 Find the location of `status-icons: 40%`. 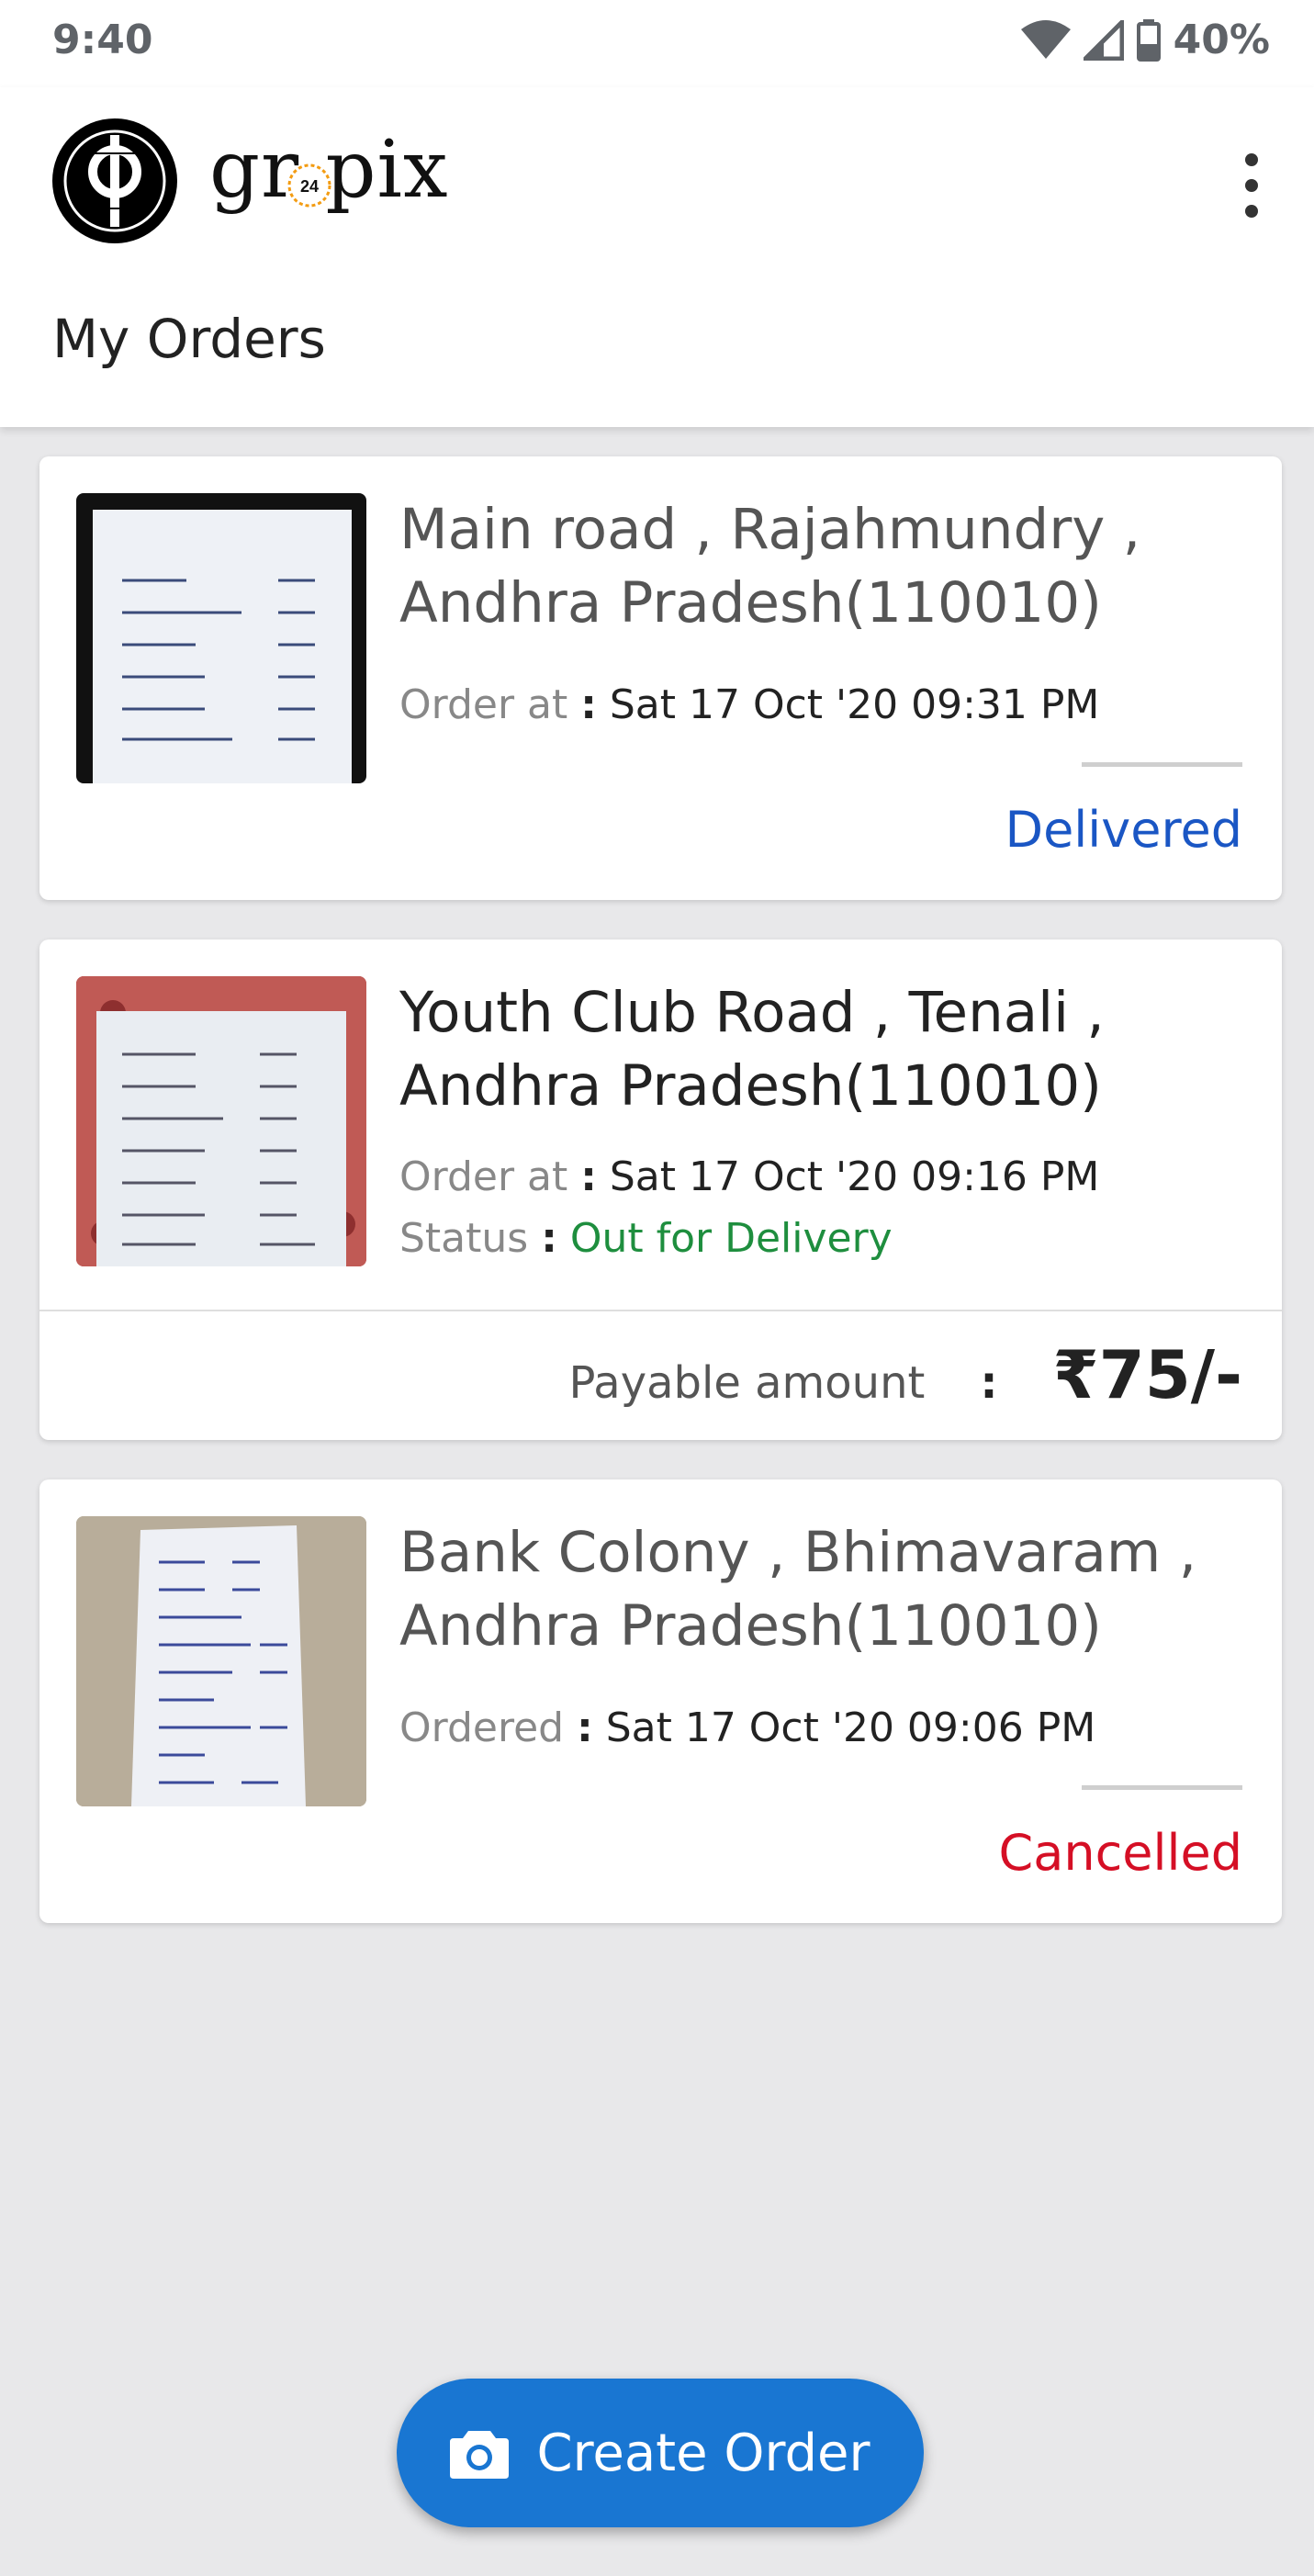

status-icons: 40% is located at coordinates (1145, 40).